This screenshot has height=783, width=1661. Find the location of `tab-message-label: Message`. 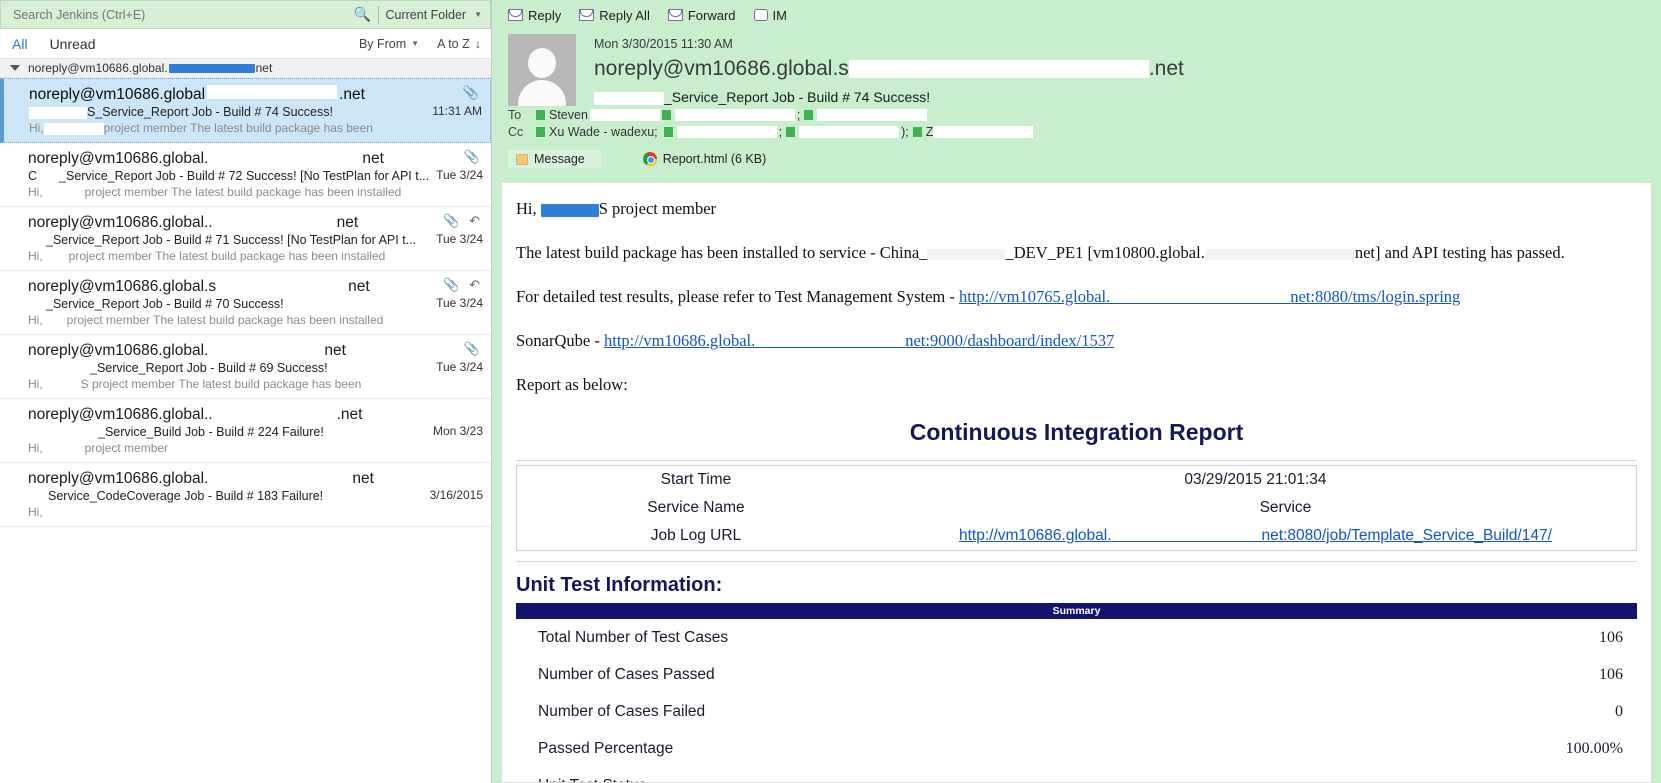

tab-message-label: Message is located at coordinates (559, 159).